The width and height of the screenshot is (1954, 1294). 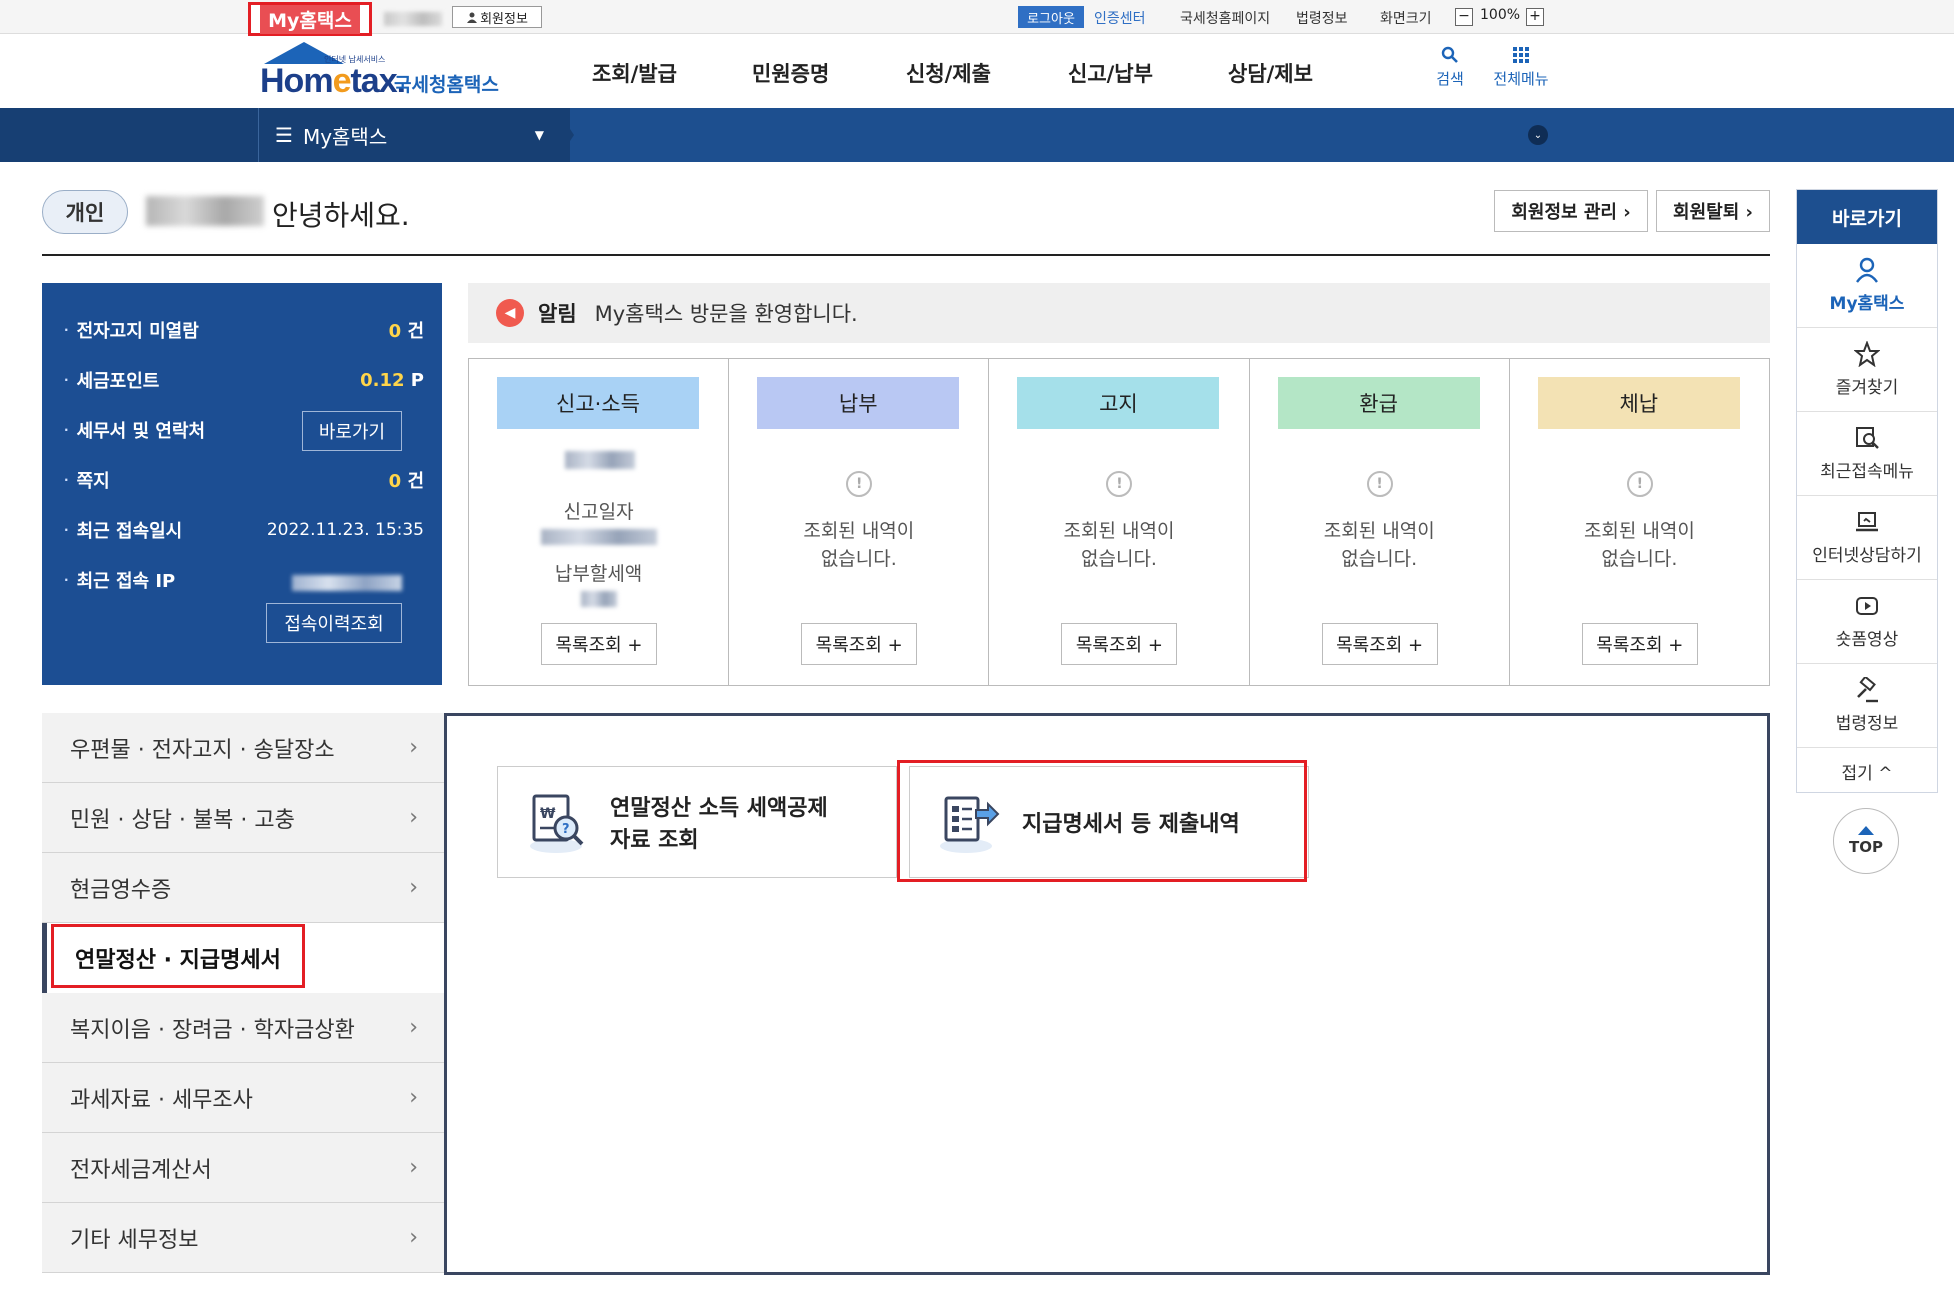 What do you see at coordinates (352, 431) in the screenshot?
I see `tax-office-shortcut-button: 바로가기` at bounding box center [352, 431].